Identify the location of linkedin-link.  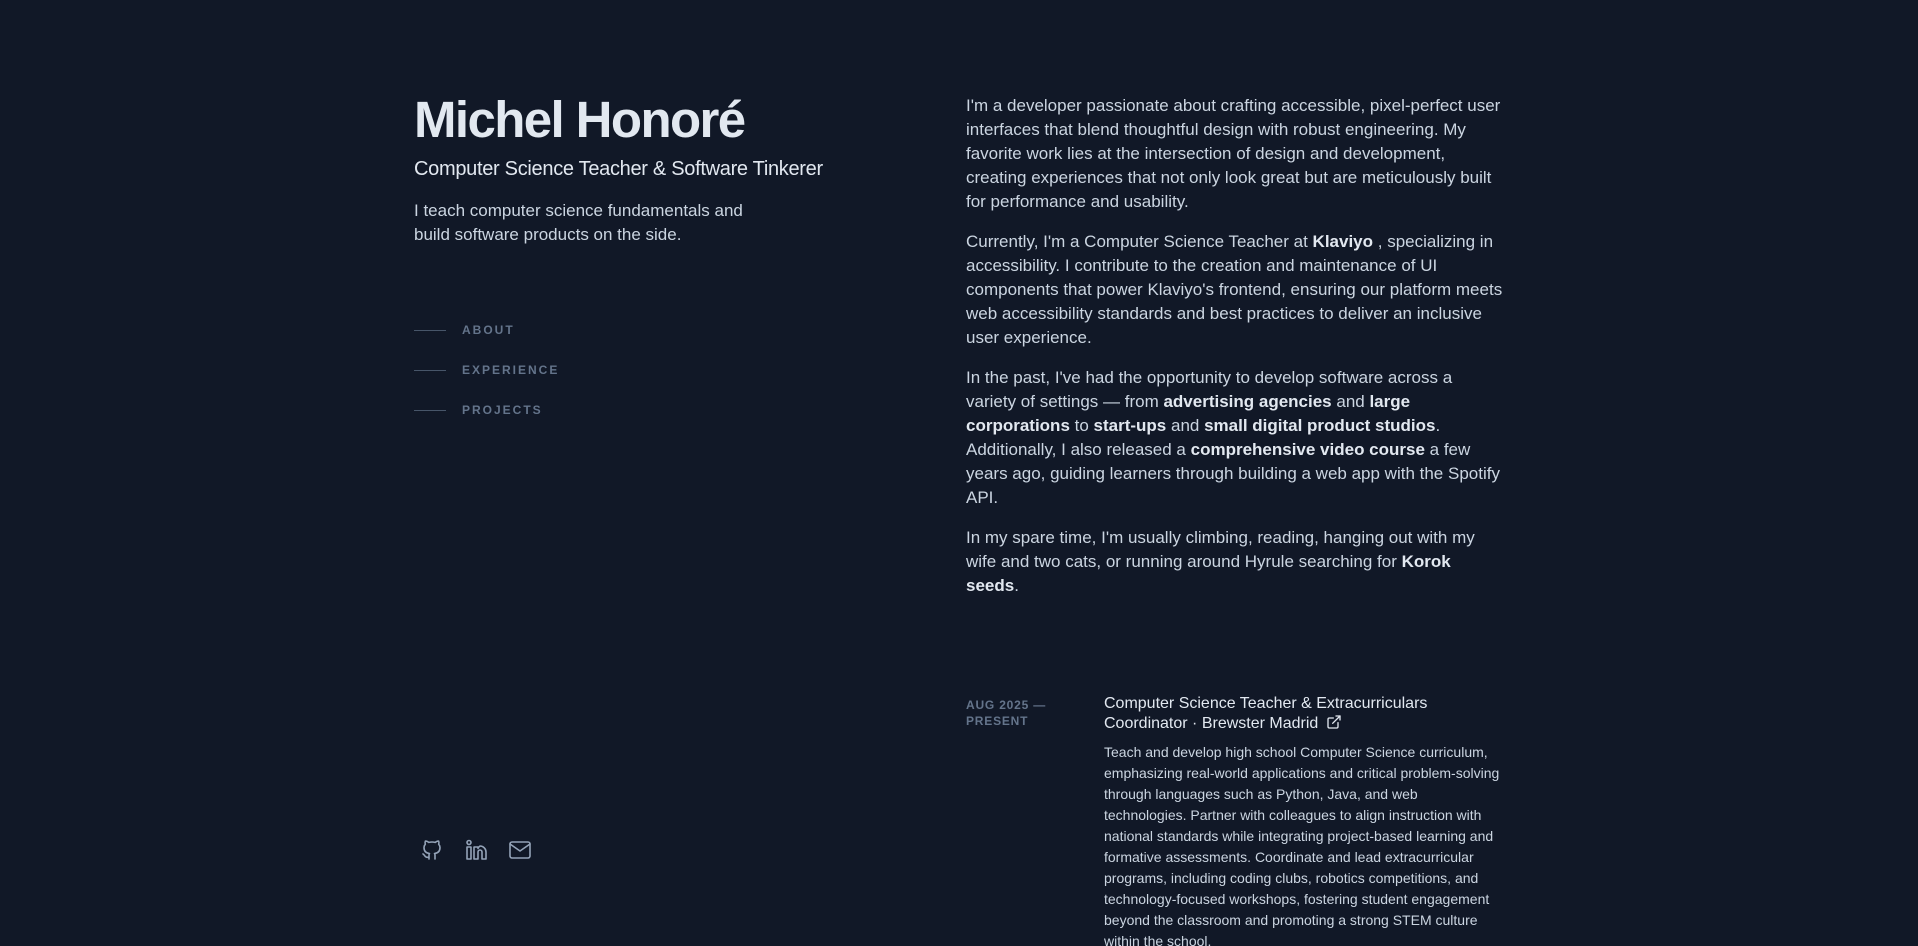
(476, 850).